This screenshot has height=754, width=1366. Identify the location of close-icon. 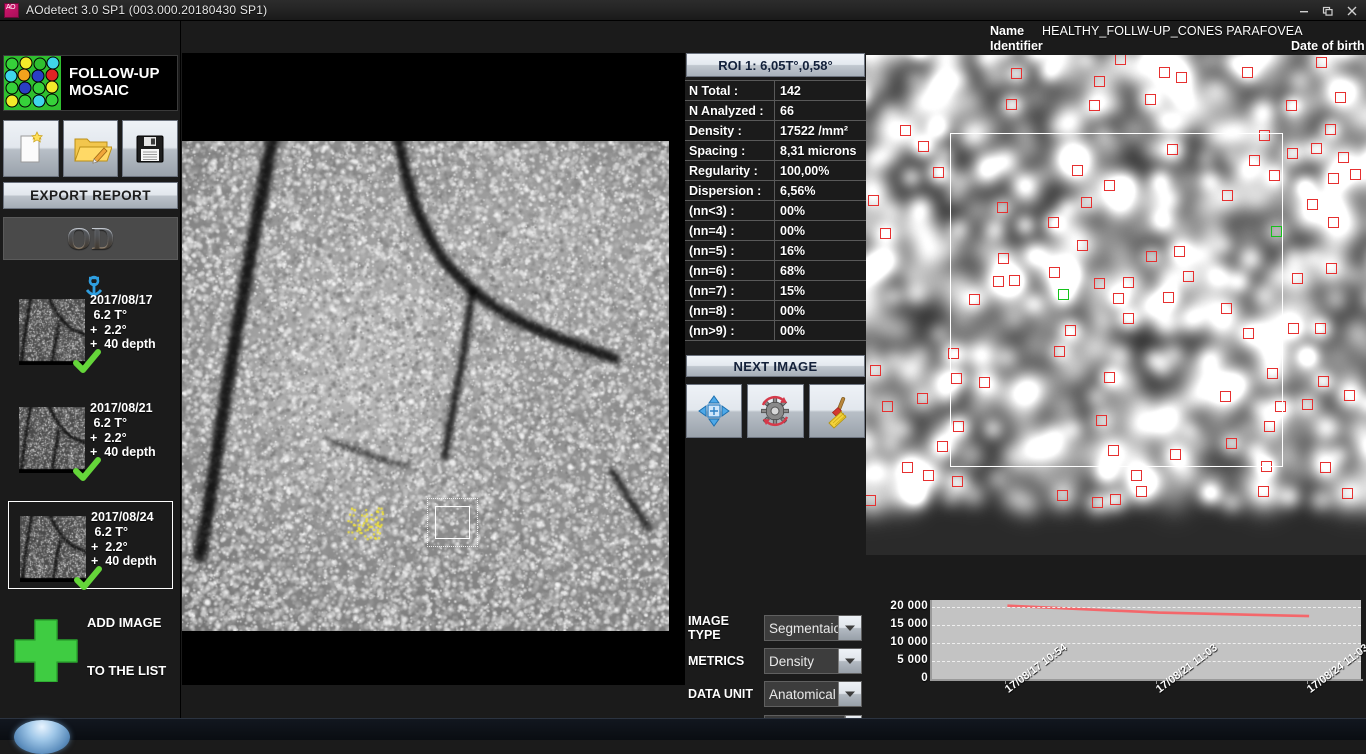
(1352, 11).